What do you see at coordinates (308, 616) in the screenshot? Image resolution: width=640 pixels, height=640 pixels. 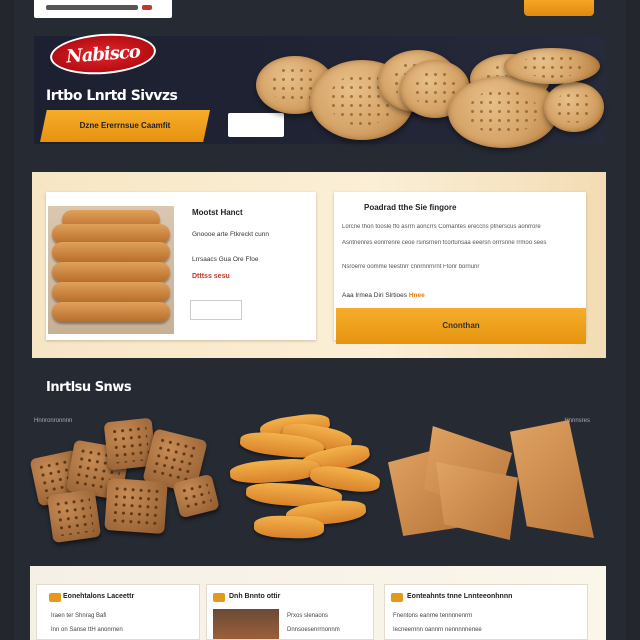 I see `card-line: Prxos slenaons` at bounding box center [308, 616].